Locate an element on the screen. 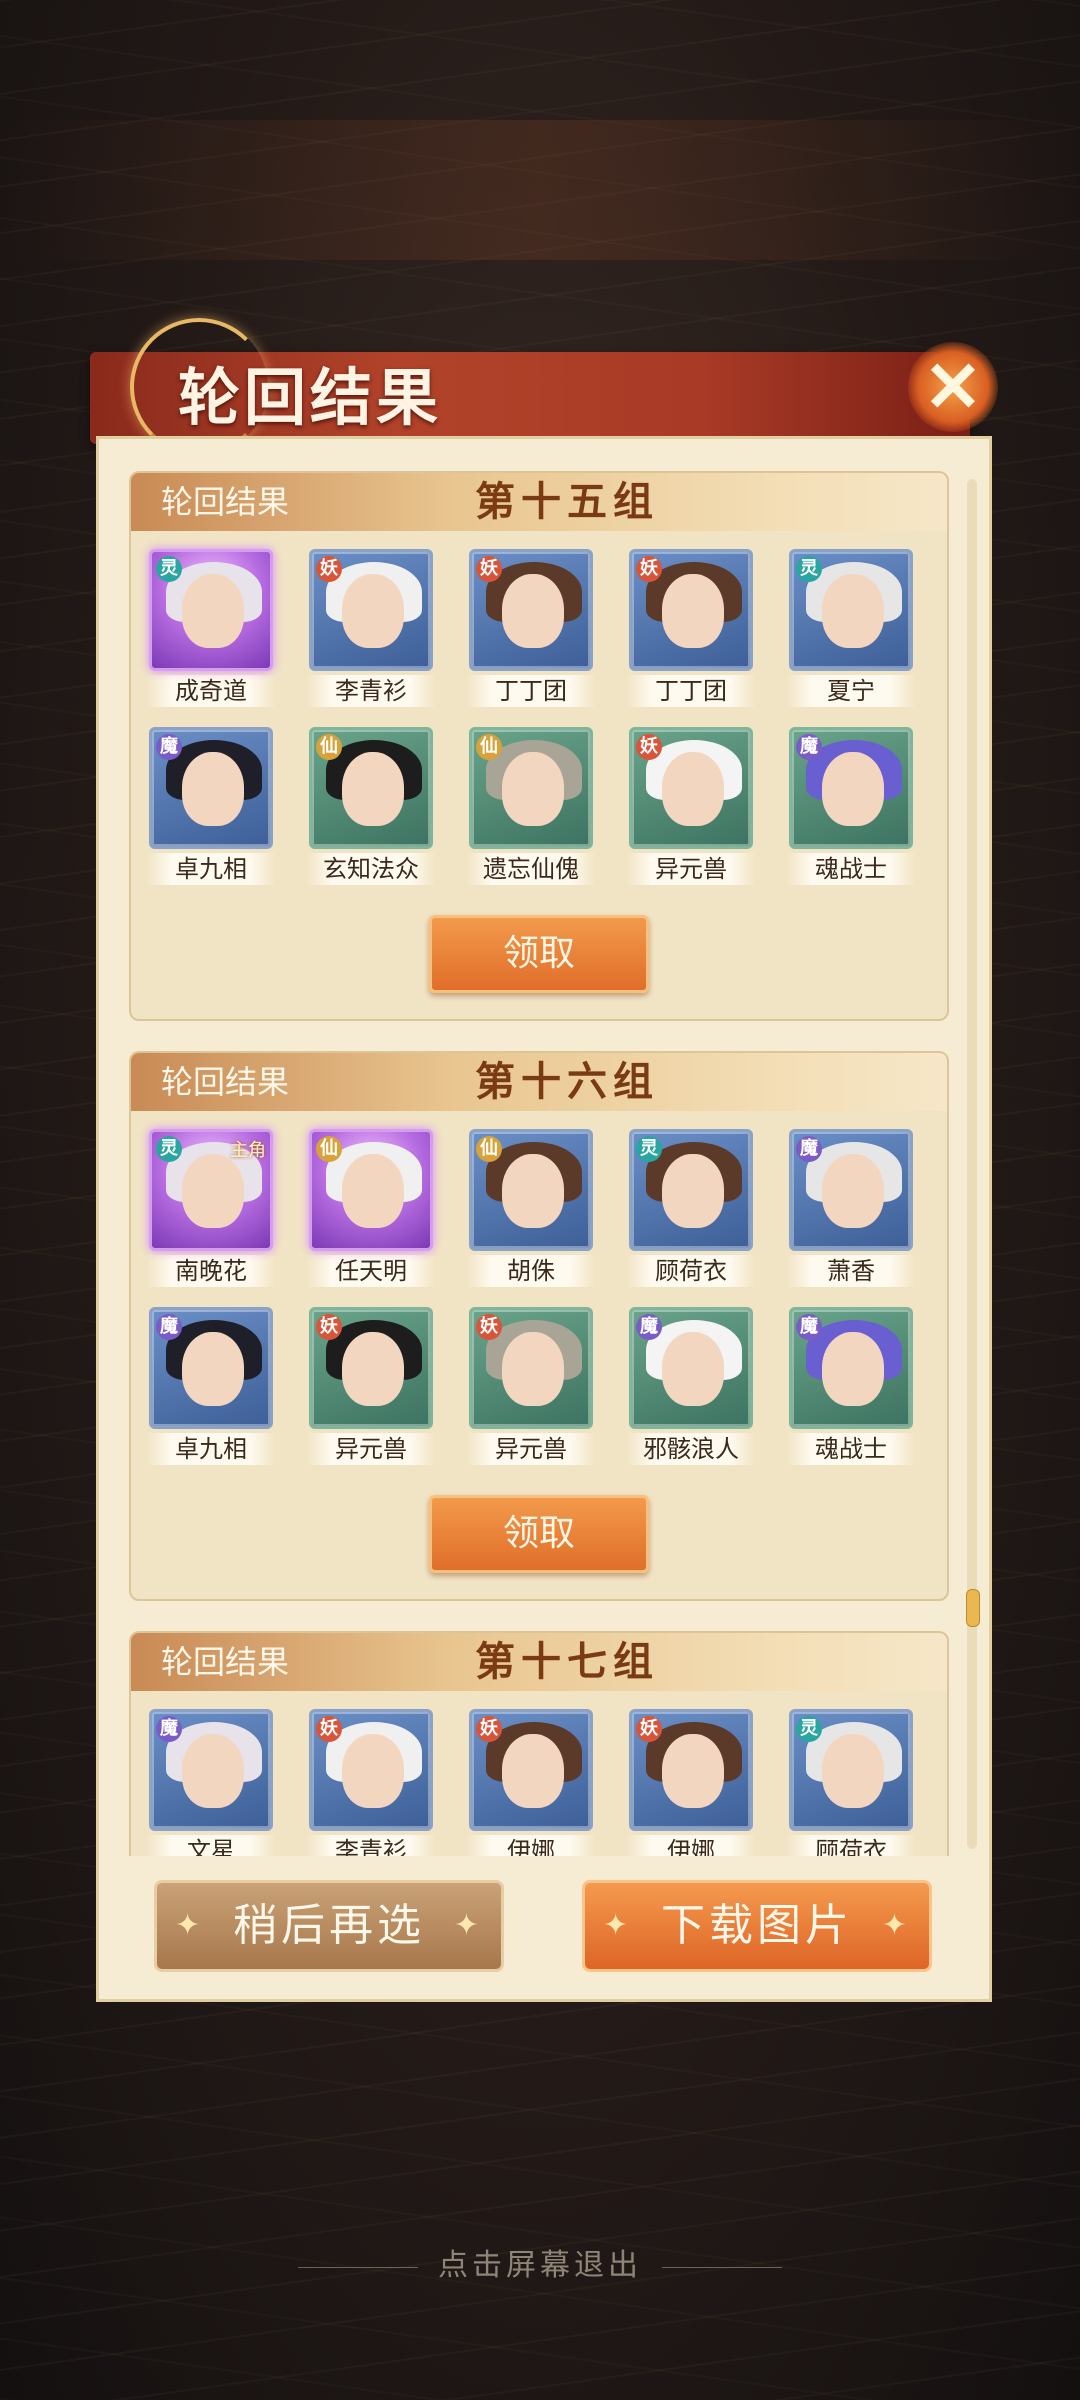  close-button: ✕ is located at coordinates (953, 387).